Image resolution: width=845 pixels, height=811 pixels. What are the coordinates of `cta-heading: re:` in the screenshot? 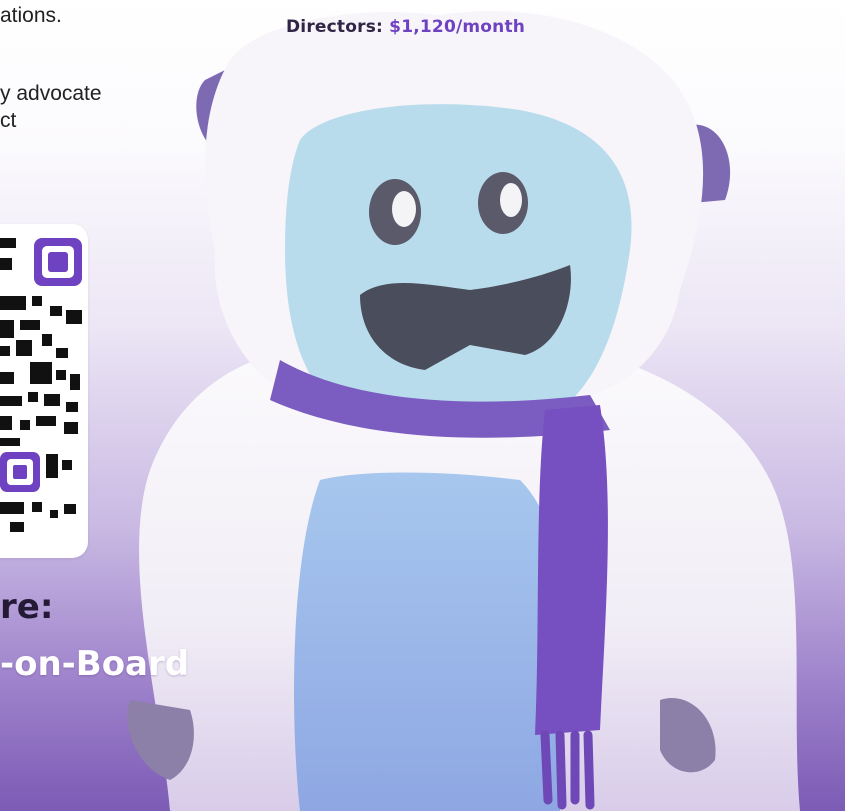 It's located at (27, 607).